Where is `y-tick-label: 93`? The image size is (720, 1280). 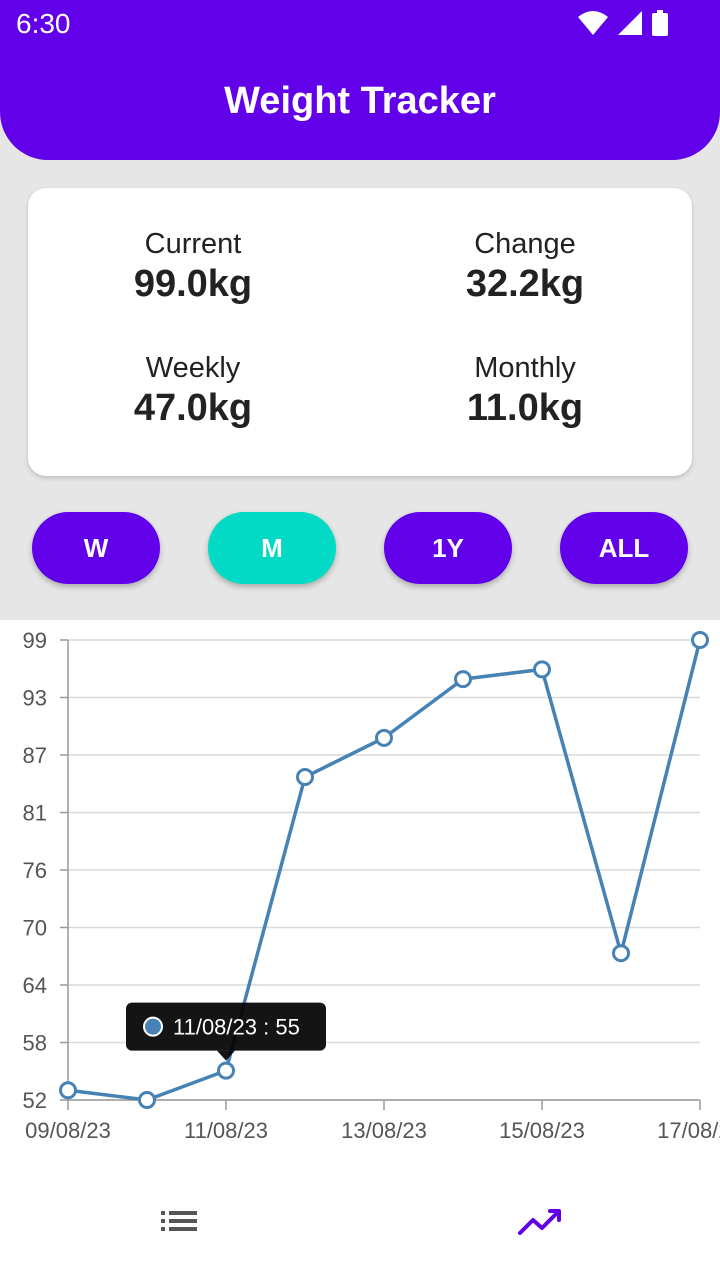
y-tick-label: 93 is located at coordinates (35, 698).